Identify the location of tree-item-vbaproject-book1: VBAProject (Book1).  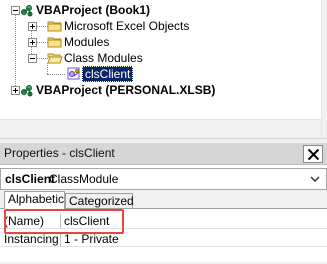
(93, 10).